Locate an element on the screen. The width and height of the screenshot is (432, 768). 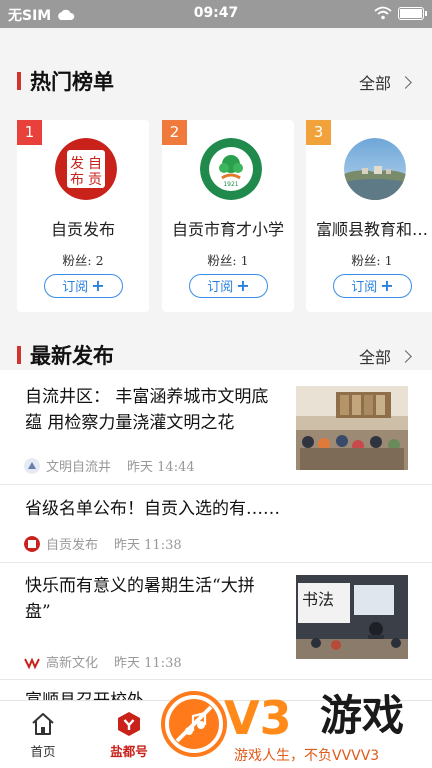
headline-line: 盘” is located at coordinates (38, 612).